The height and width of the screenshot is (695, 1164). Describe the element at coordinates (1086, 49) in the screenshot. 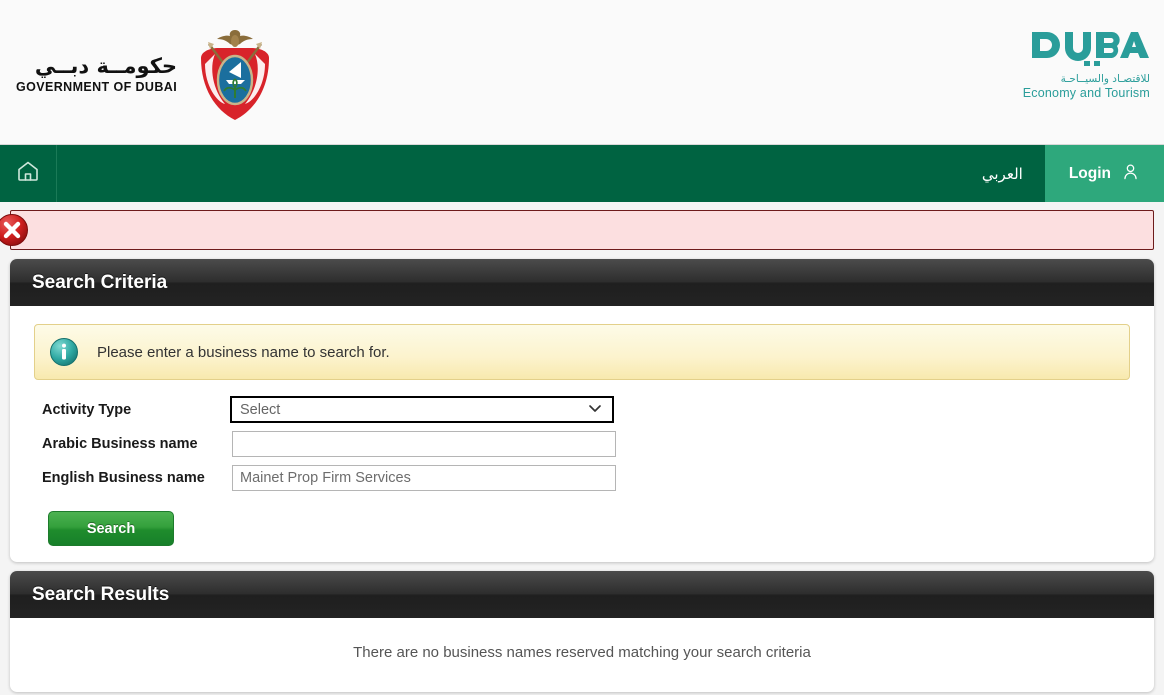

I see `det-wordmark-icon` at that location.